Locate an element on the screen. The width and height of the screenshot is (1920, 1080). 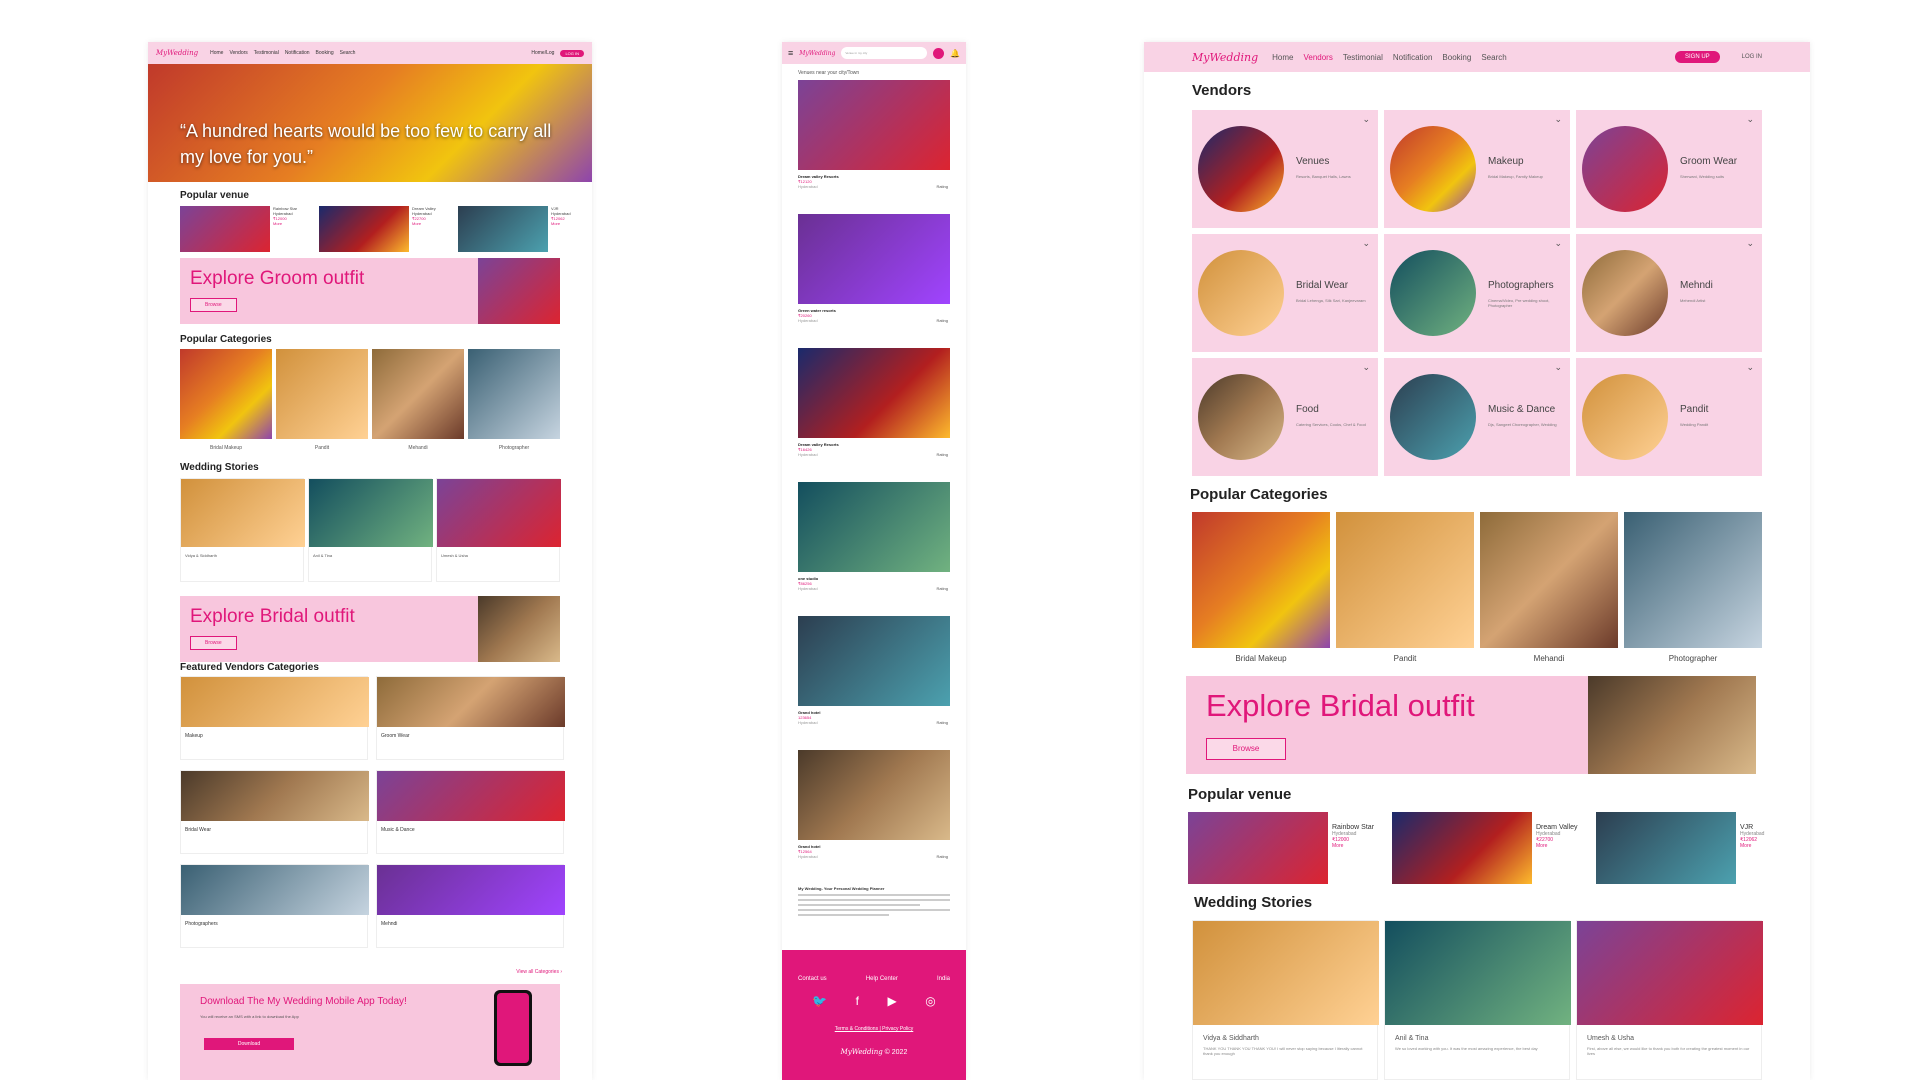
vendor-image is located at coordinates (1433, 169).